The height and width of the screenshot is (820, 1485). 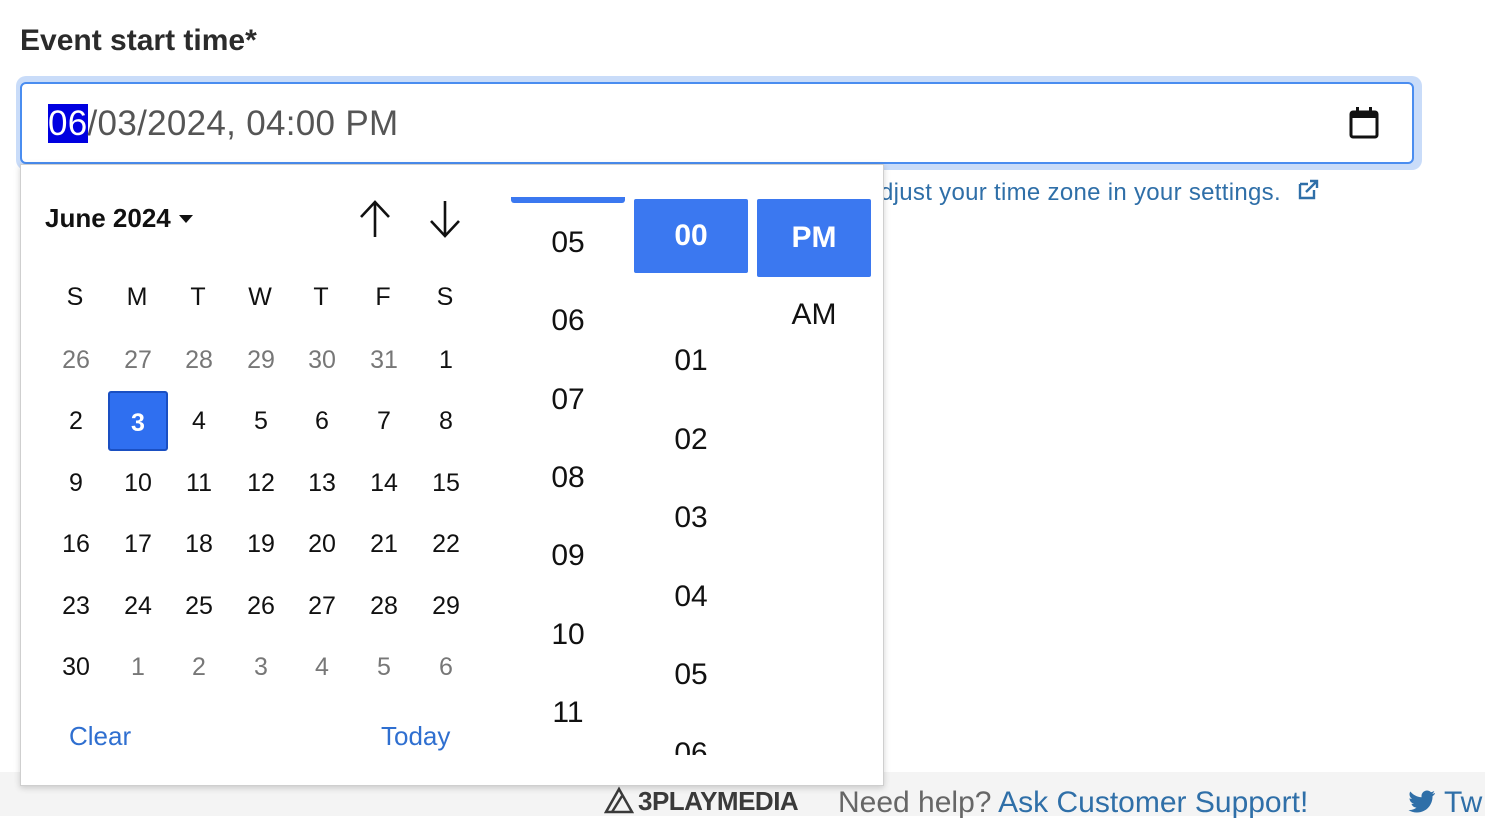 What do you see at coordinates (691, 675) in the screenshot?
I see `minute-option: 05` at bounding box center [691, 675].